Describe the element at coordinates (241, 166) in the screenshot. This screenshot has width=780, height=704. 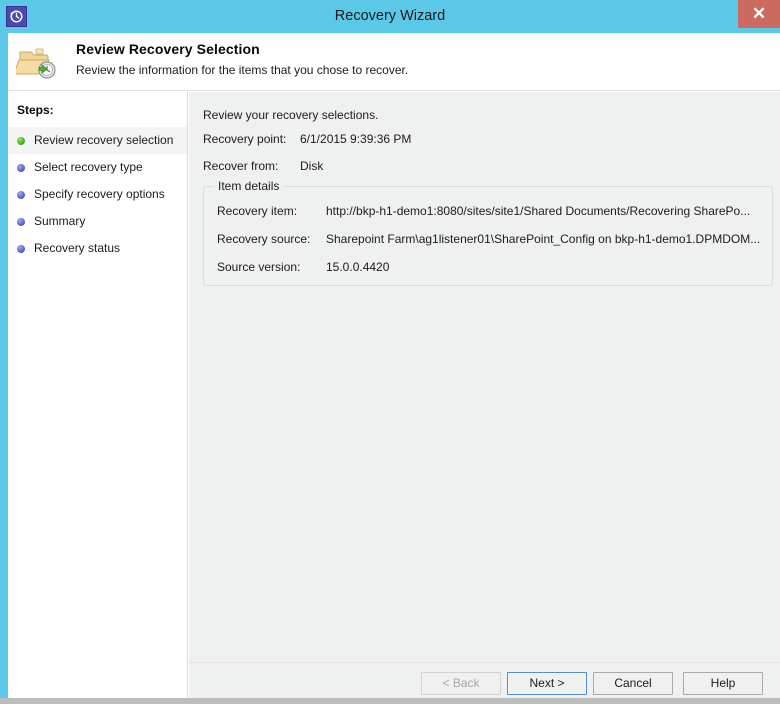
I see `recover-from-label: Recover from:` at that location.